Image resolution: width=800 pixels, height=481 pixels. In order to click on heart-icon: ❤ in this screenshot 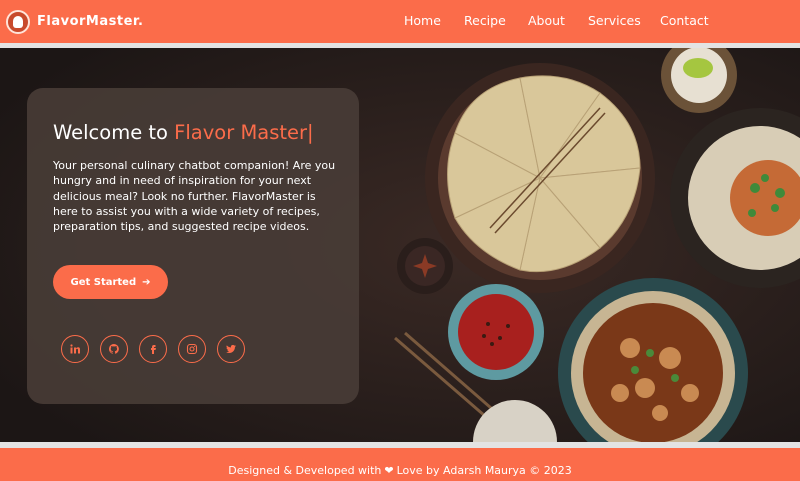, I will do `click(389, 470)`.